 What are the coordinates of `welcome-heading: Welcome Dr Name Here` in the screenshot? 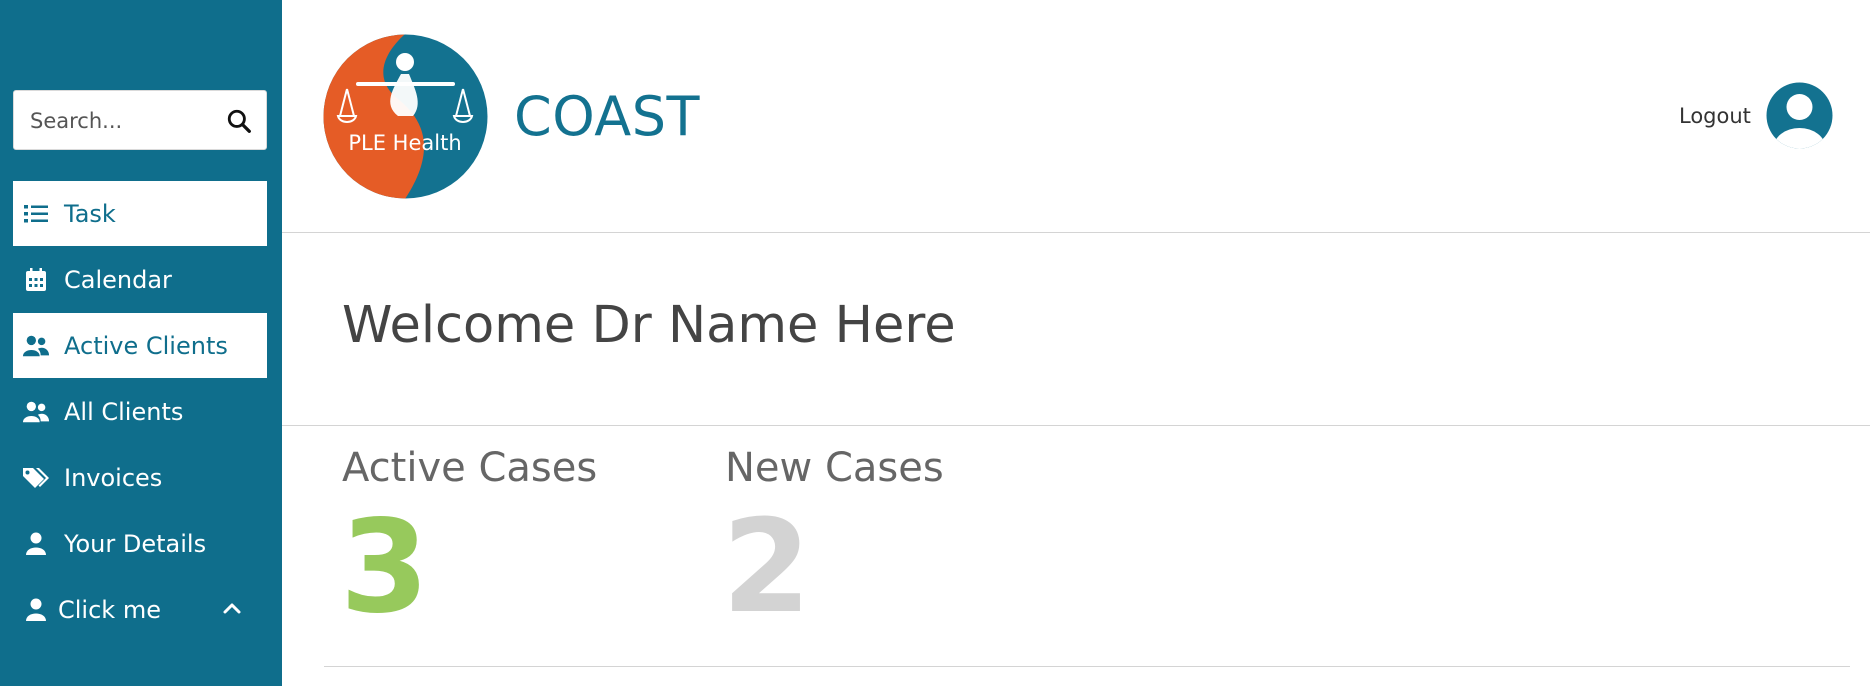 It's located at (649, 325).